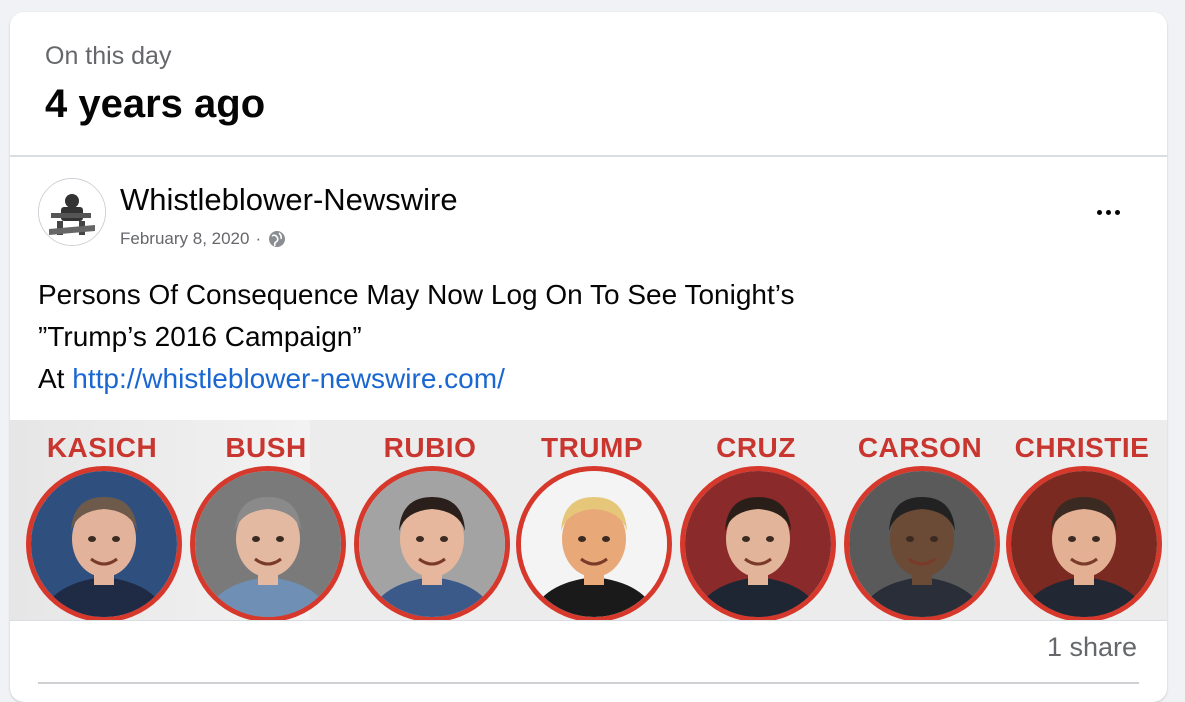 The height and width of the screenshot is (702, 1185). I want to click on candidate-christie: CHRISTIE, so click(1082, 520).